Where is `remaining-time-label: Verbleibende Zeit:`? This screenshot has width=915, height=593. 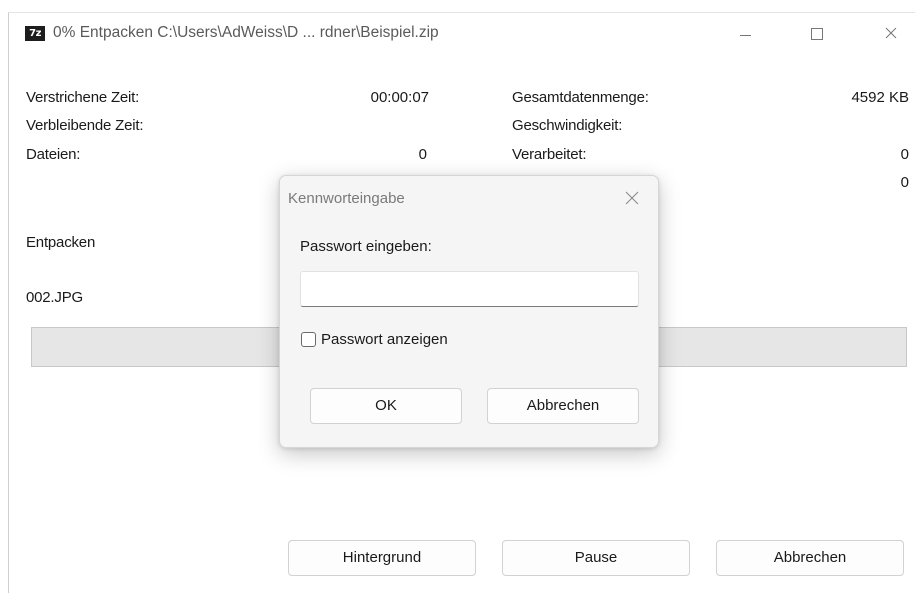 remaining-time-label: Verbleibende Zeit: is located at coordinates (85, 125).